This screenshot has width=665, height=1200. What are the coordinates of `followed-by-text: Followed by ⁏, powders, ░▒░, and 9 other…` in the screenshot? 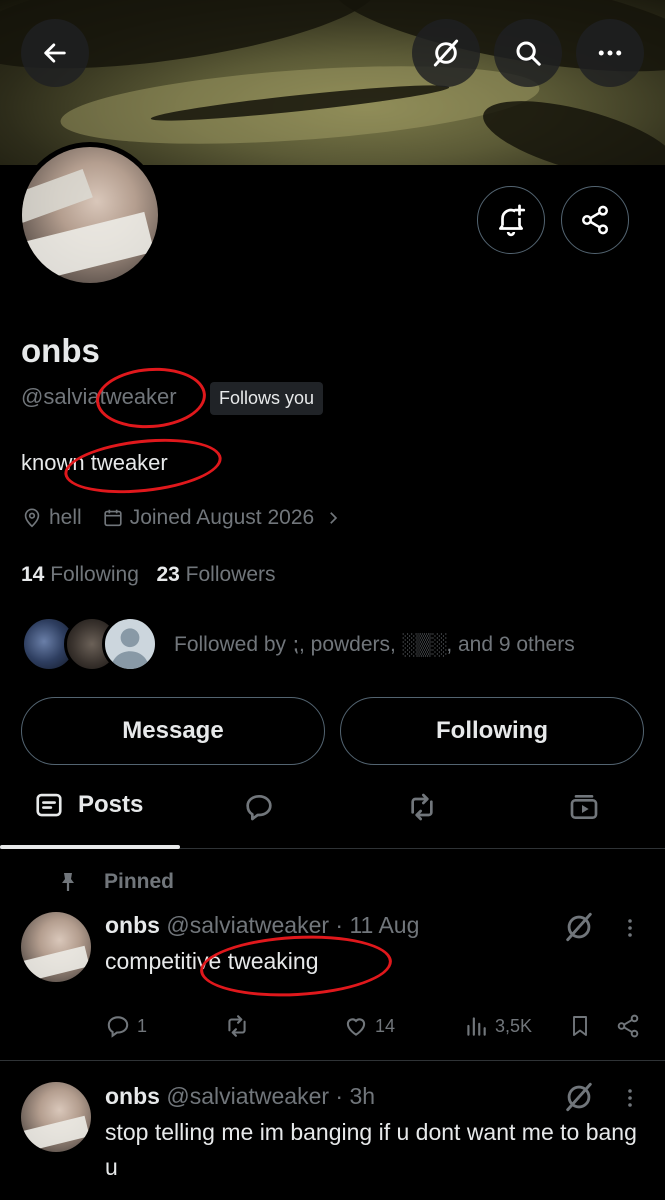 It's located at (374, 644).